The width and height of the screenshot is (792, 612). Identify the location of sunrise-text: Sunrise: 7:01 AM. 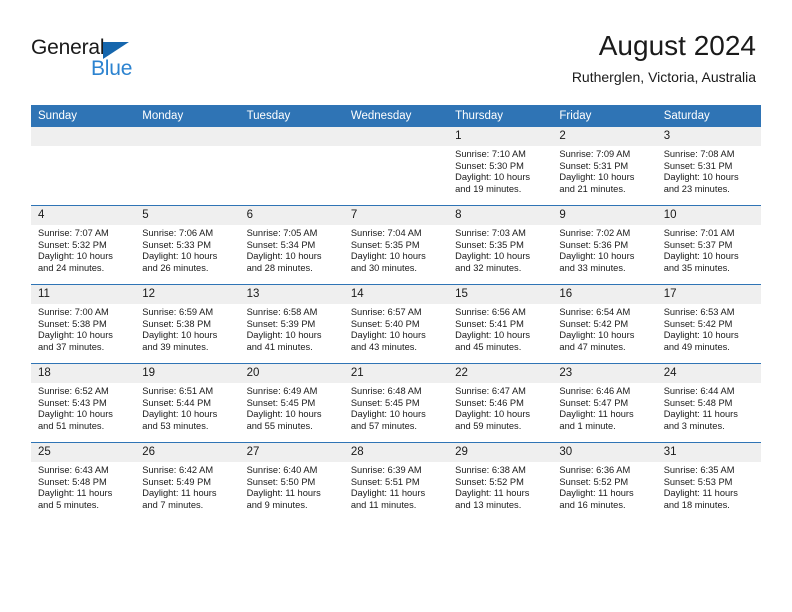
(699, 233).